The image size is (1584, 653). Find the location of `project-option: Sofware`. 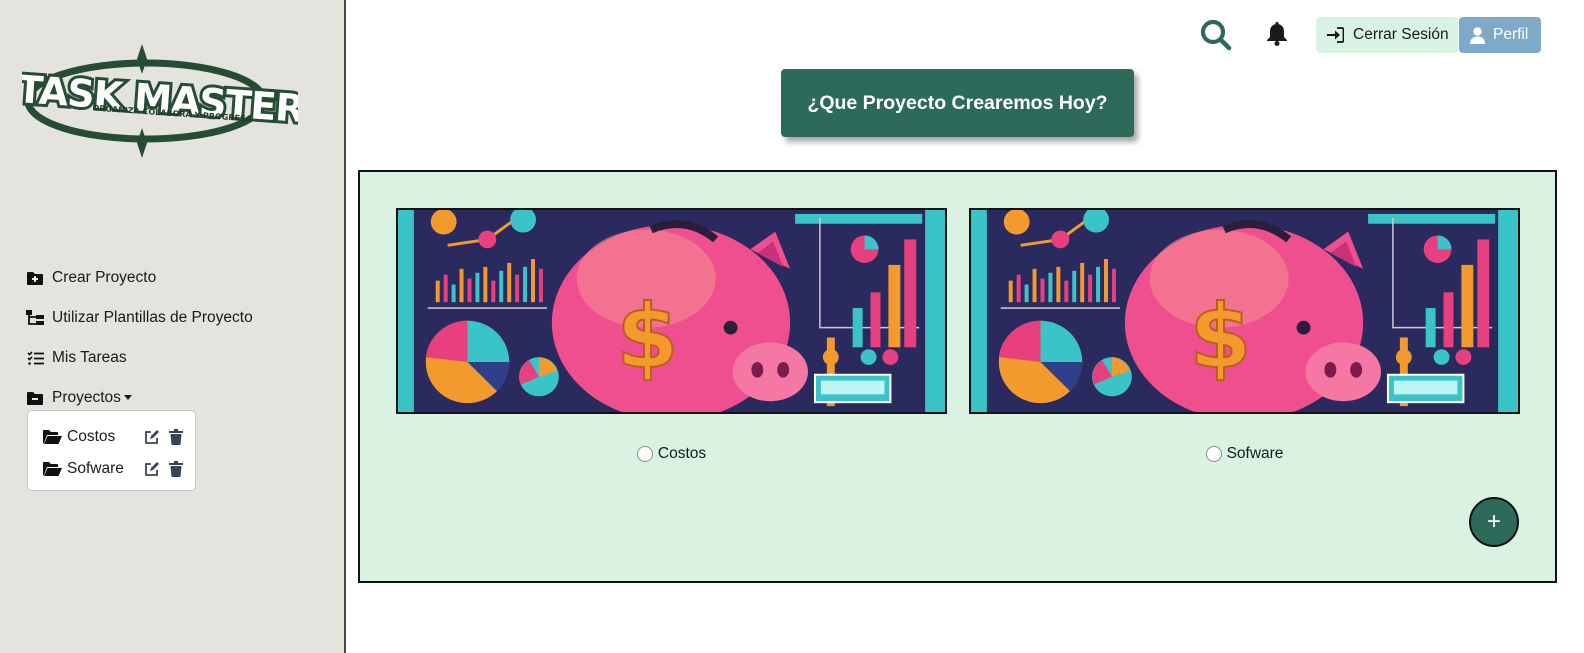

project-option: Sofware is located at coordinates (1244, 454).